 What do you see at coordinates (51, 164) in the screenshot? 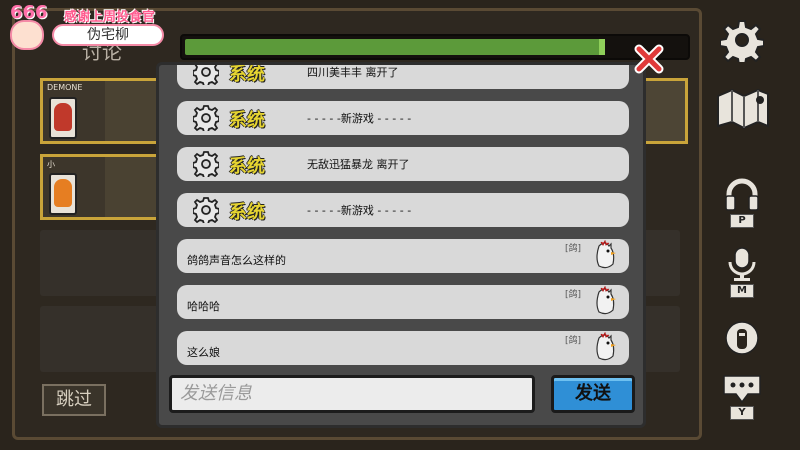
I see `player-name: 小` at bounding box center [51, 164].